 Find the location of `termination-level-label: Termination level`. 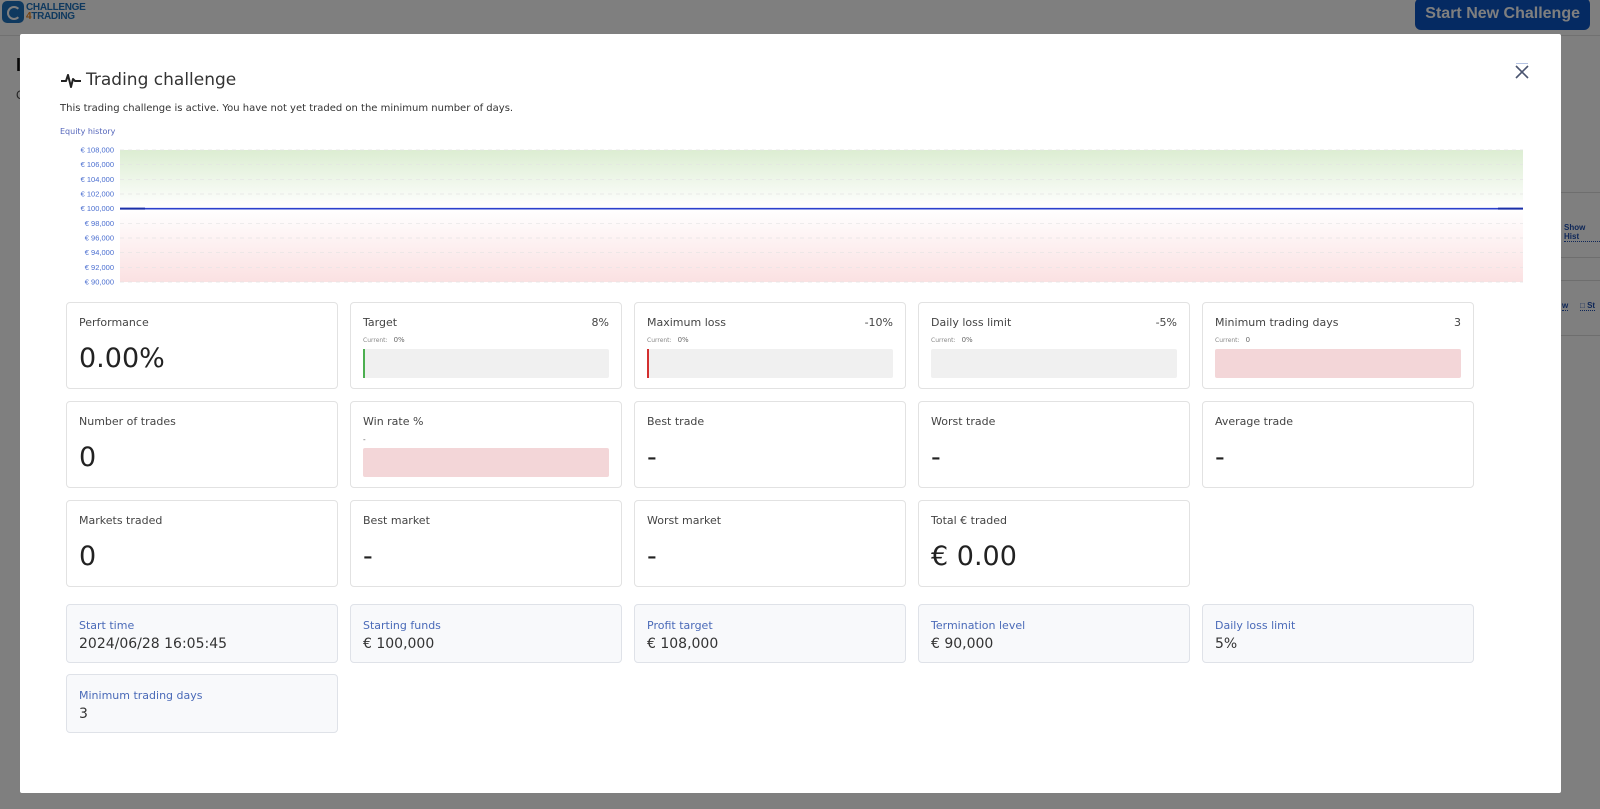

termination-level-label: Termination level is located at coordinates (978, 625).